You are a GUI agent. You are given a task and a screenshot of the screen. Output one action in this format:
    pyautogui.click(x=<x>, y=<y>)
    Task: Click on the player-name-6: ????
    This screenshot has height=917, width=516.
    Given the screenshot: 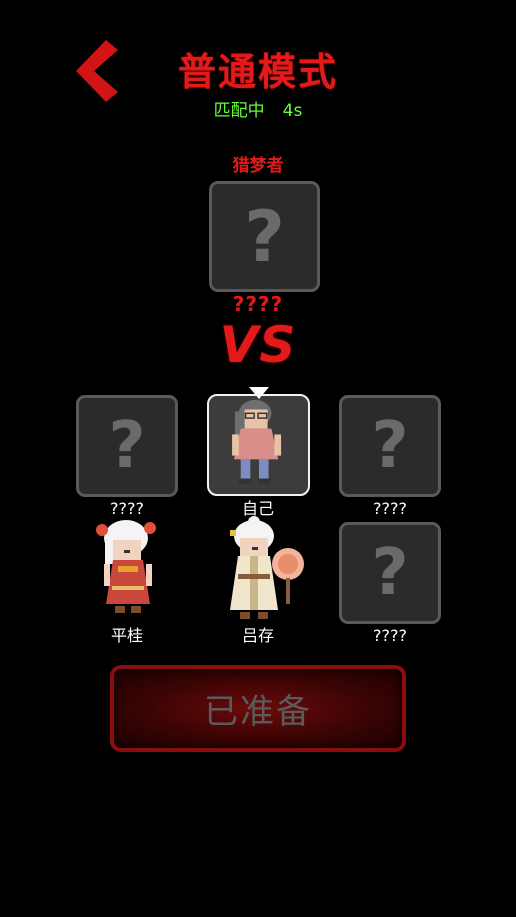 What is the action you would take?
    pyautogui.click(x=390, y=635)
    